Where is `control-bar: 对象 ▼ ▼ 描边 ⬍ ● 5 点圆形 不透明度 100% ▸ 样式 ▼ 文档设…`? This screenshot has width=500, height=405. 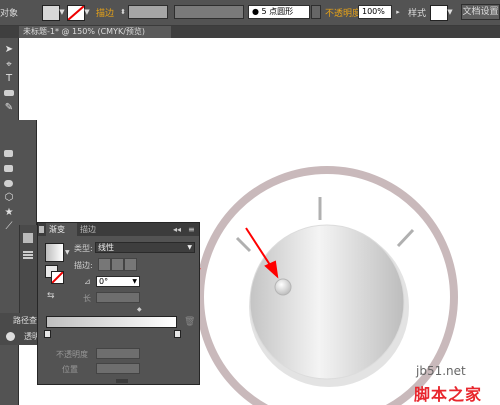
control-bar: 对象 ▼ ▼ 描边 ⬍ ● 5 点圆形 不透明度 100% ▸ 样式 ▼ 文档设… is located at coordinates (250, 13).